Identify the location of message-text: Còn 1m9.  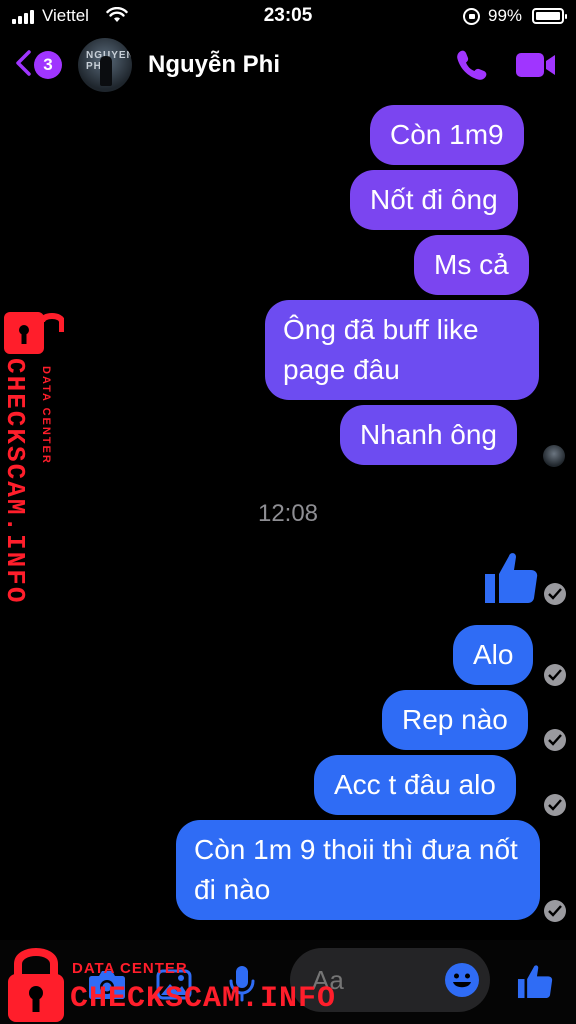
(447, 134).